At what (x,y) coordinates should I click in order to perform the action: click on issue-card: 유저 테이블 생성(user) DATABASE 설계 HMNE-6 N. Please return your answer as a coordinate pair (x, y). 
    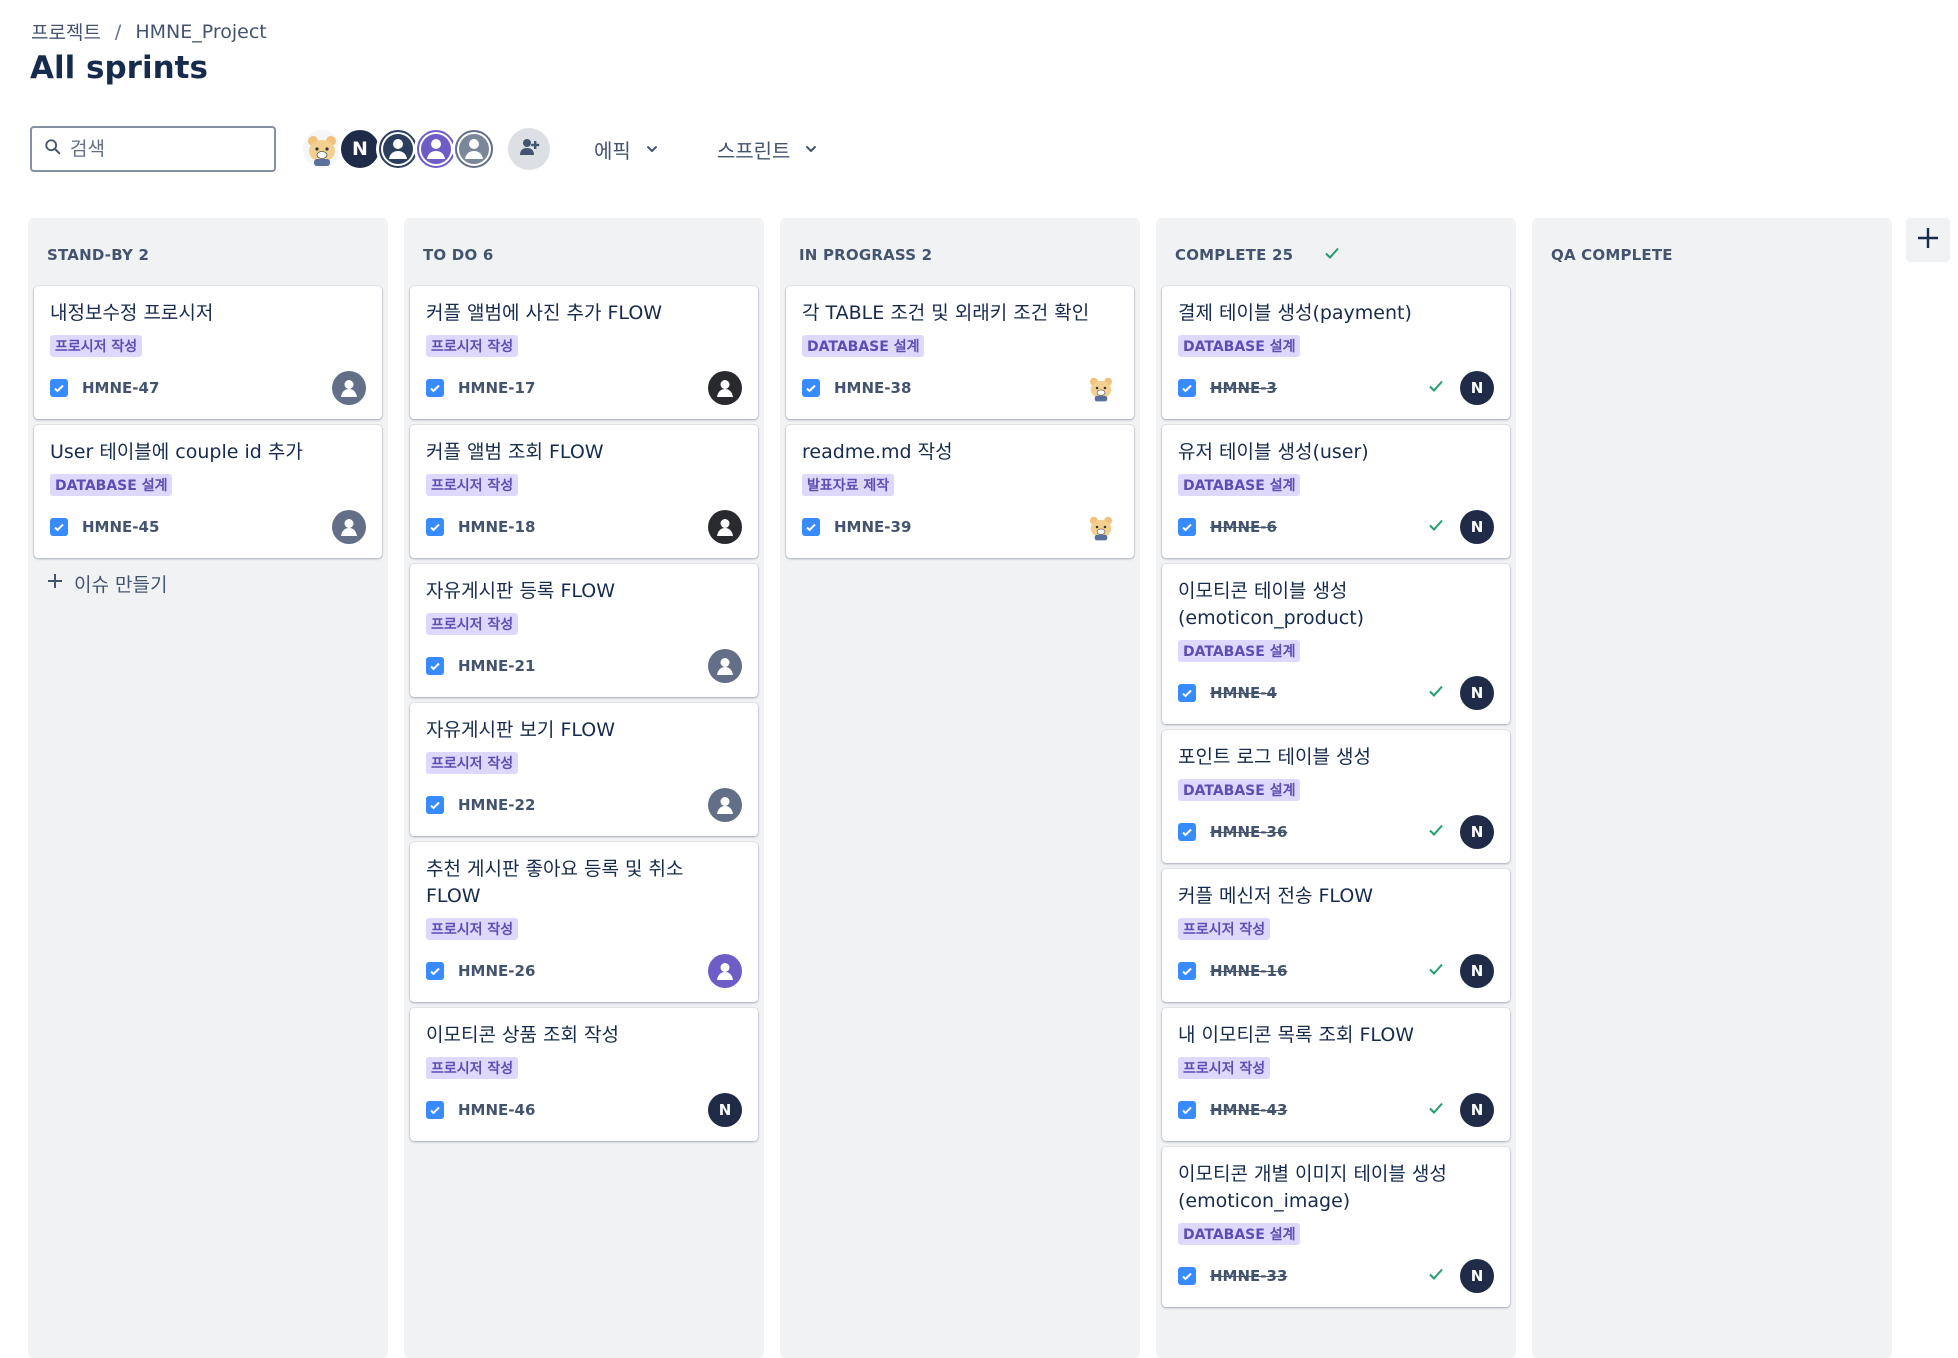
    Looking at the image, I should click on (1336, 491).